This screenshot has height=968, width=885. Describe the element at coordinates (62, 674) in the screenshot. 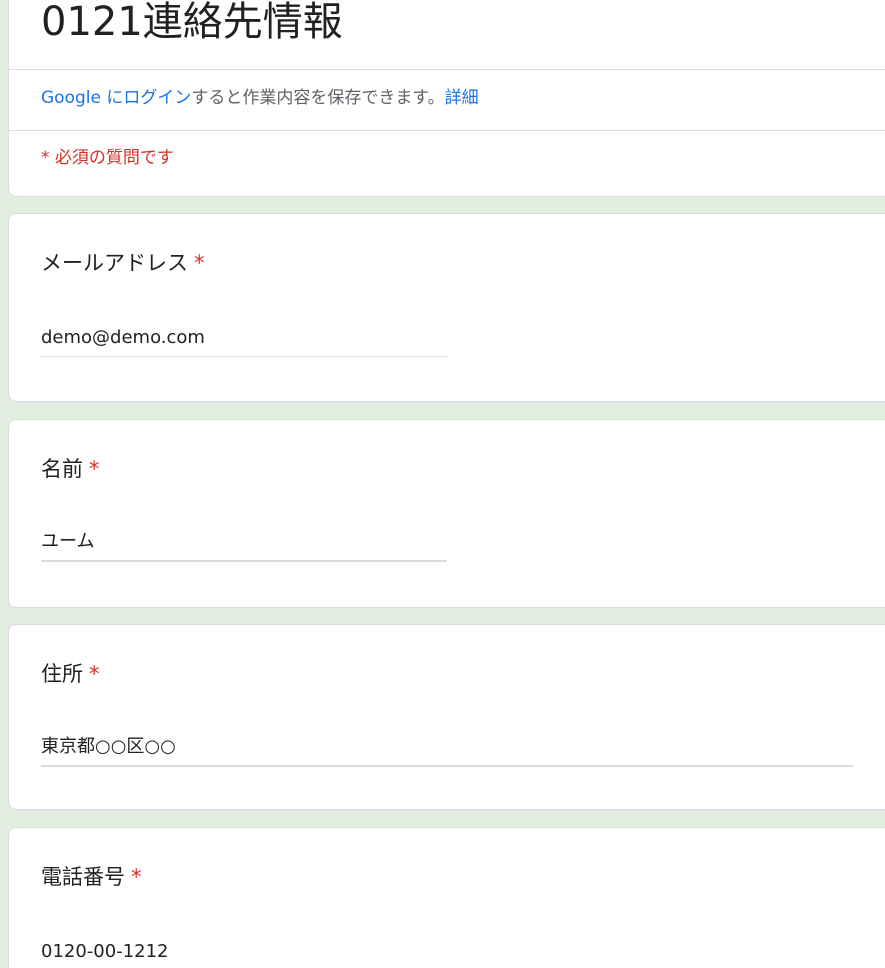

I see `question-label: 住所` at that location.